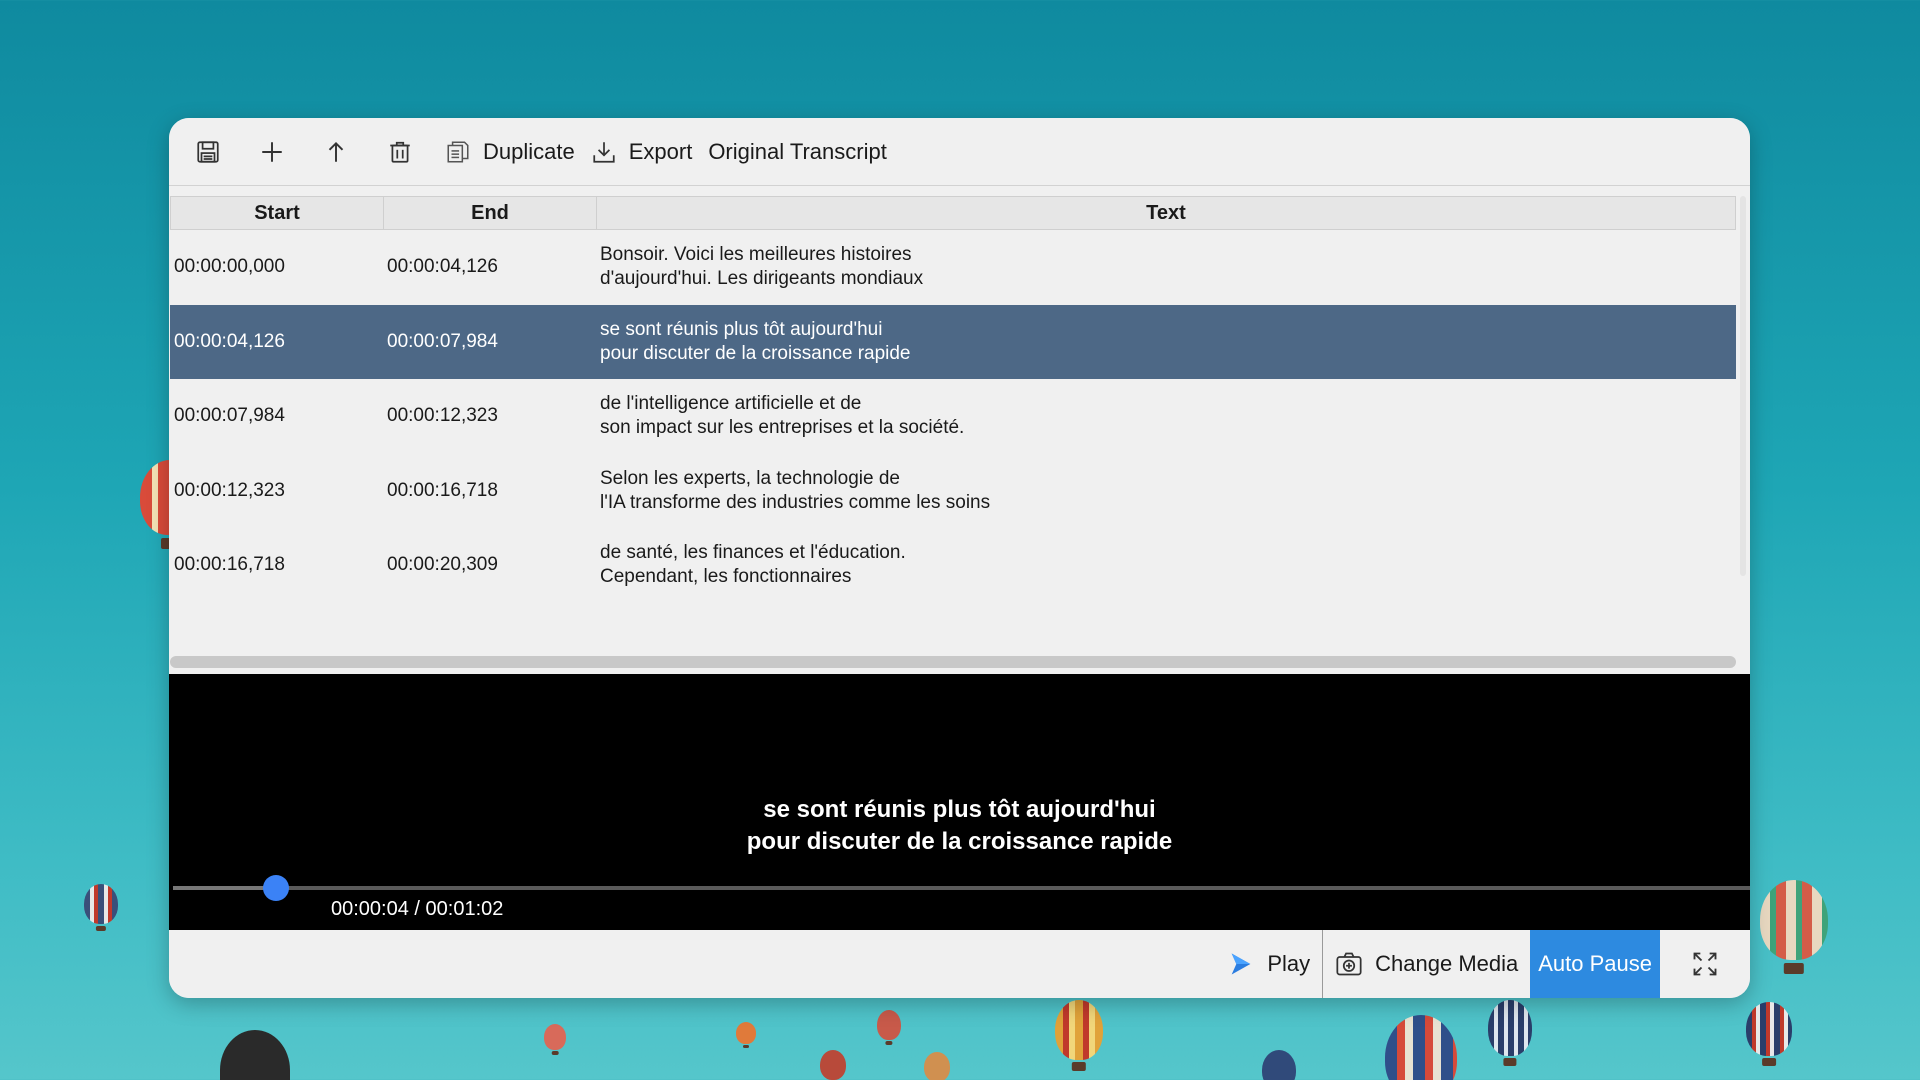 The width and height of the screenshot is (1920, 1080). Describe the element at coordinates (458, 151) in the screenshot. I see `duplicate-icon` at that location.